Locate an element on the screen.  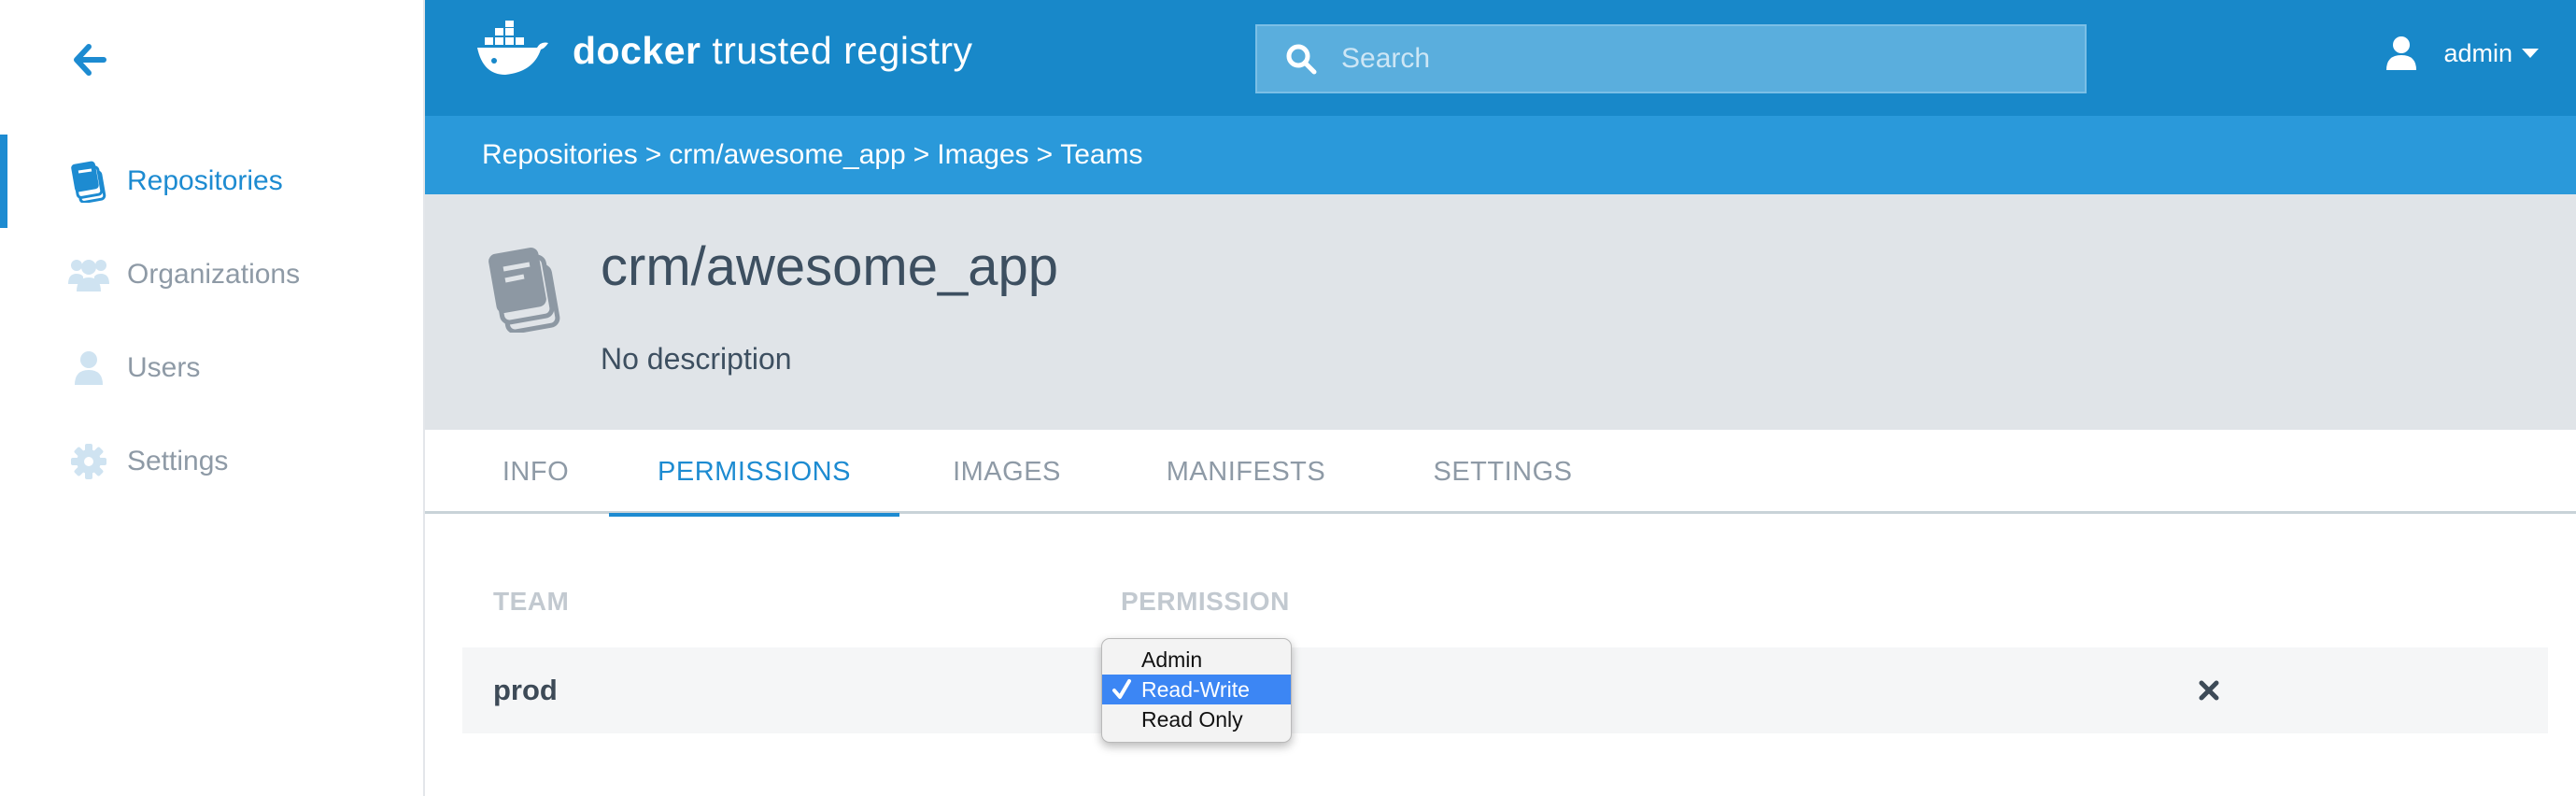
user-menu: admin is located at coordinates (2462, 54).